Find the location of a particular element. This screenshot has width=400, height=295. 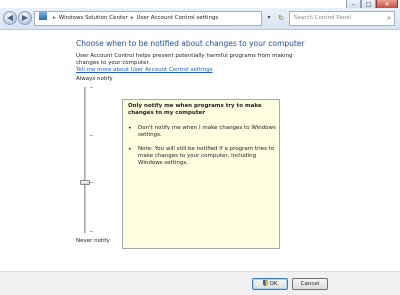

uac-shield-icon is located at coordinates (265, 283).